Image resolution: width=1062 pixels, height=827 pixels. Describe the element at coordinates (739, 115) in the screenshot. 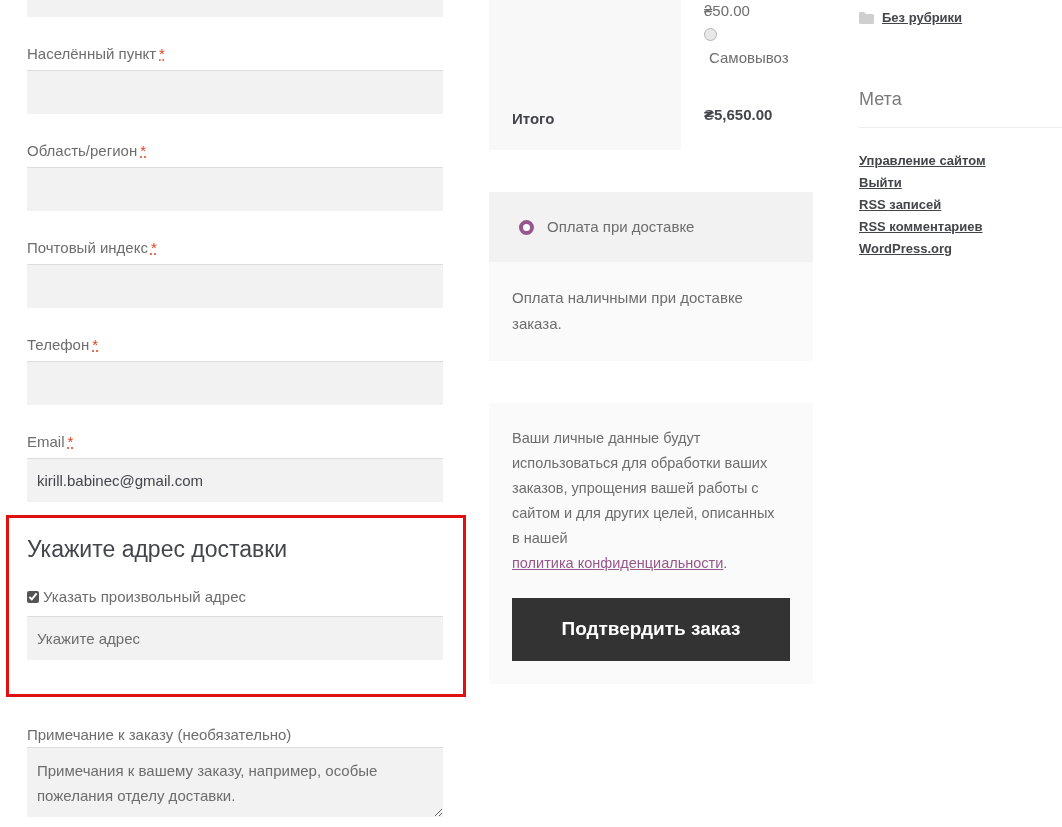

I see `total-value: ₴5,650.00` at that location.